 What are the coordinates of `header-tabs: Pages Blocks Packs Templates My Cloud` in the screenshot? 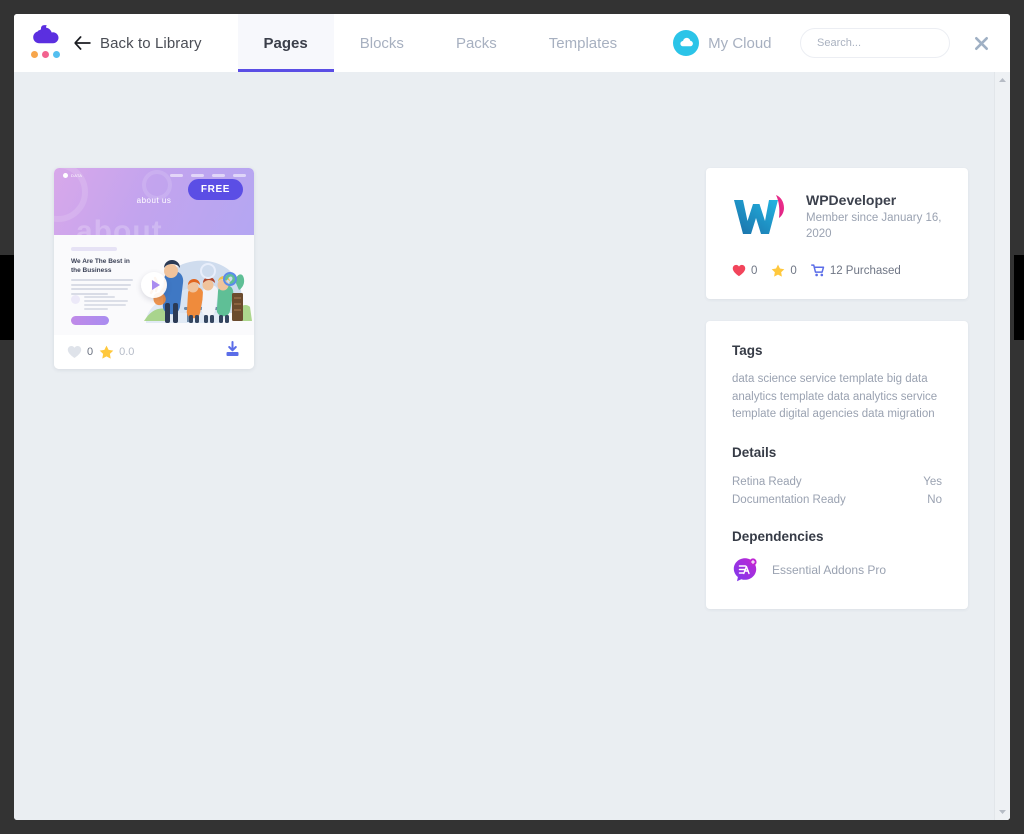 It's located at (517, 43).